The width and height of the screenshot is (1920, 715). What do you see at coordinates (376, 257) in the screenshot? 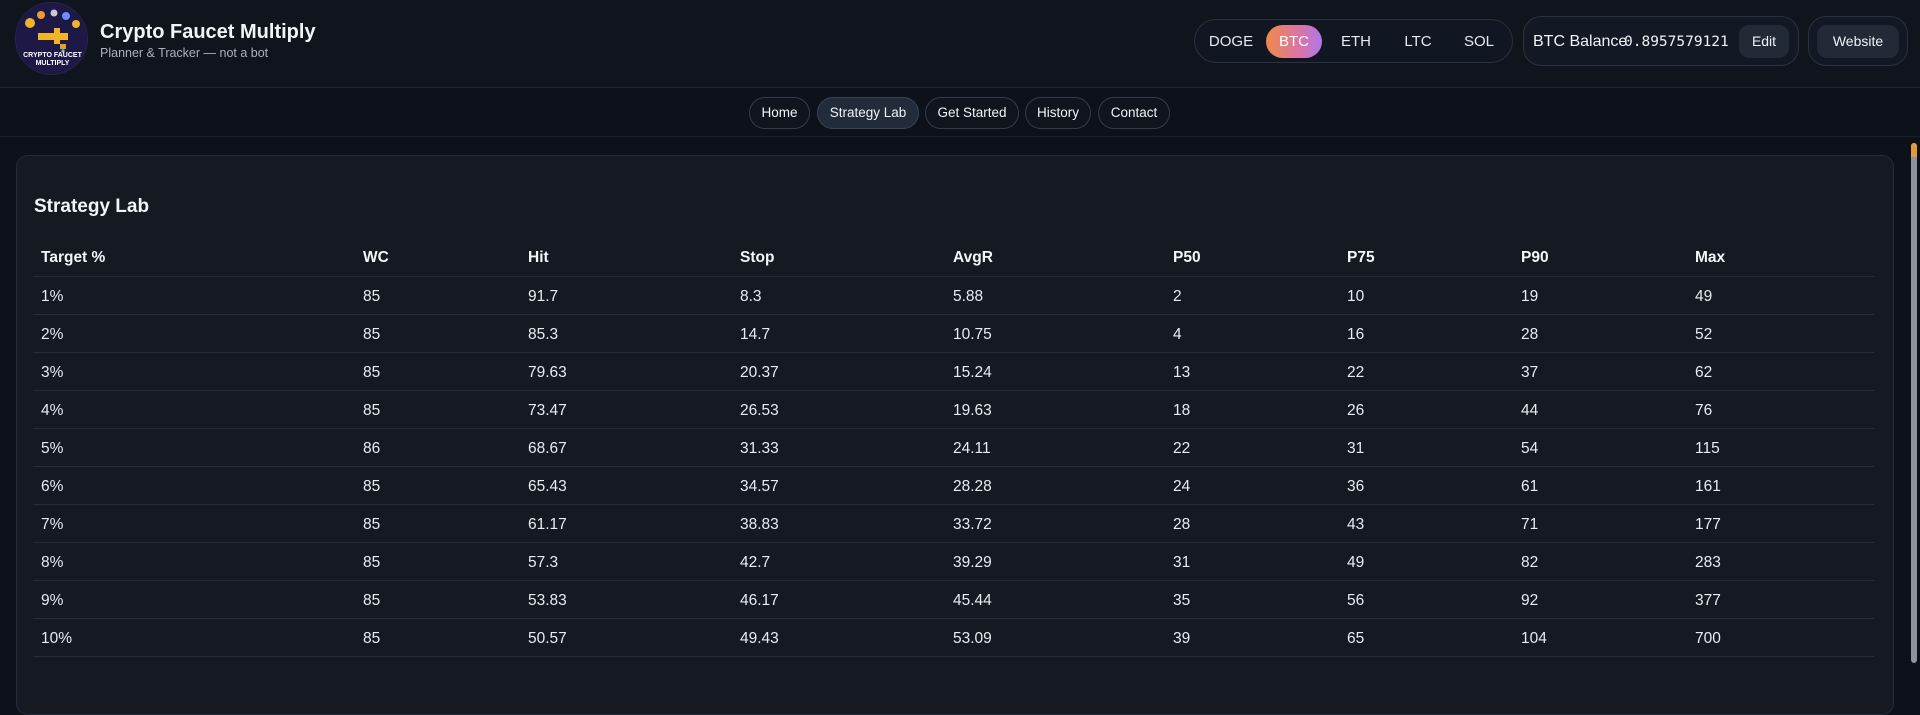
I see `column-header-wc: WC` at bounding box center [376, 257].